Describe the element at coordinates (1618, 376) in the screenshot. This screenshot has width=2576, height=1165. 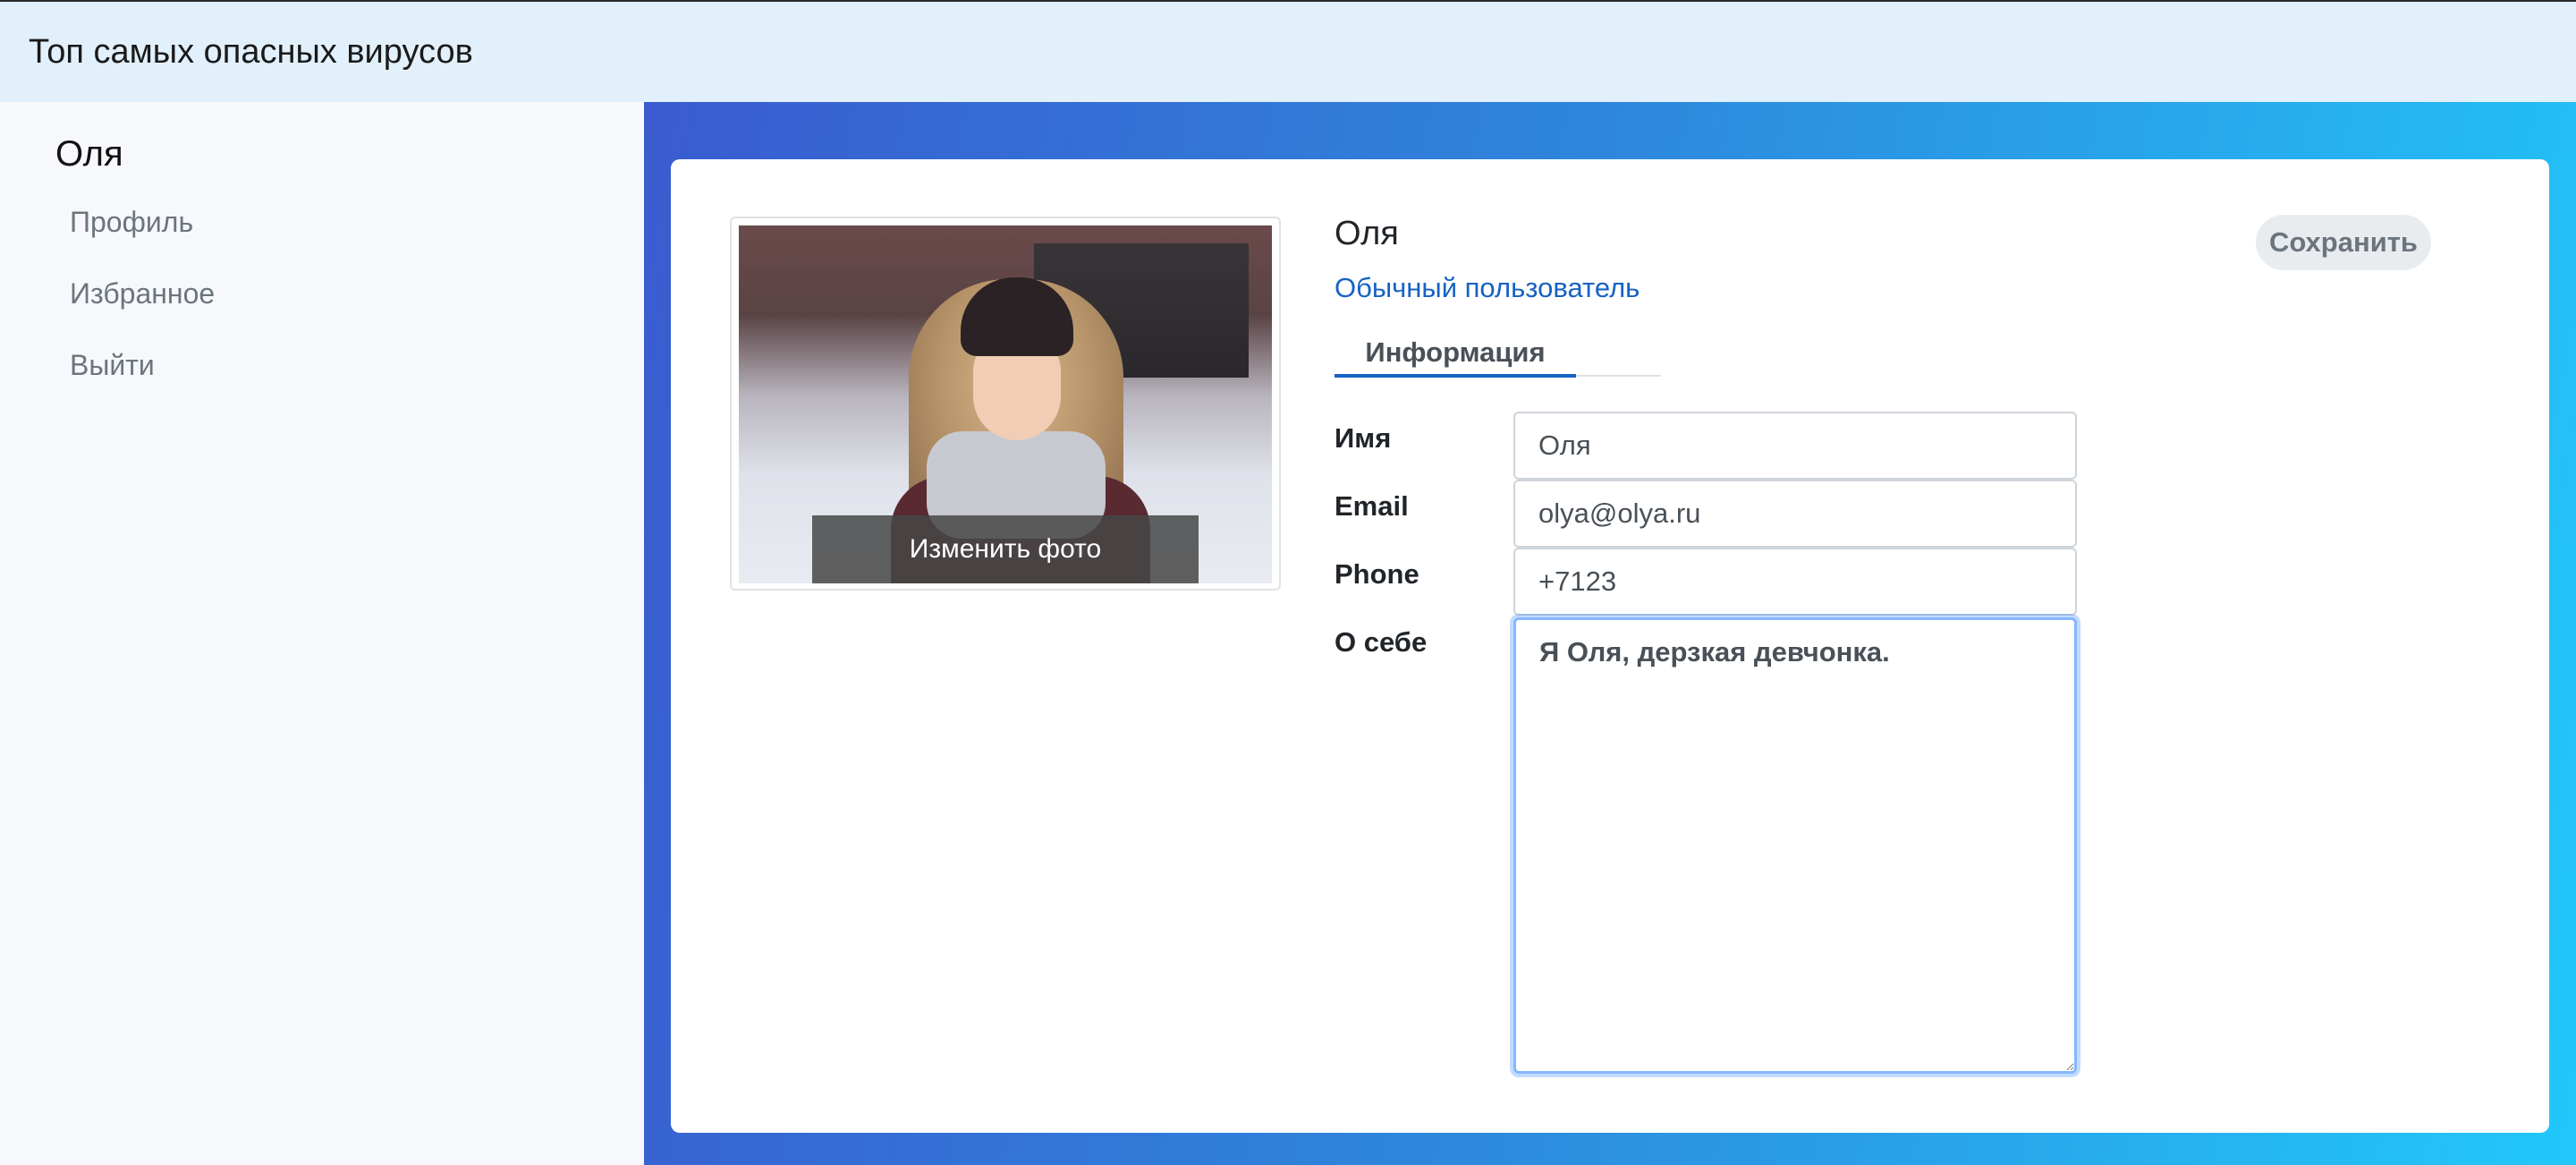
I see `tab-divider` at that location.